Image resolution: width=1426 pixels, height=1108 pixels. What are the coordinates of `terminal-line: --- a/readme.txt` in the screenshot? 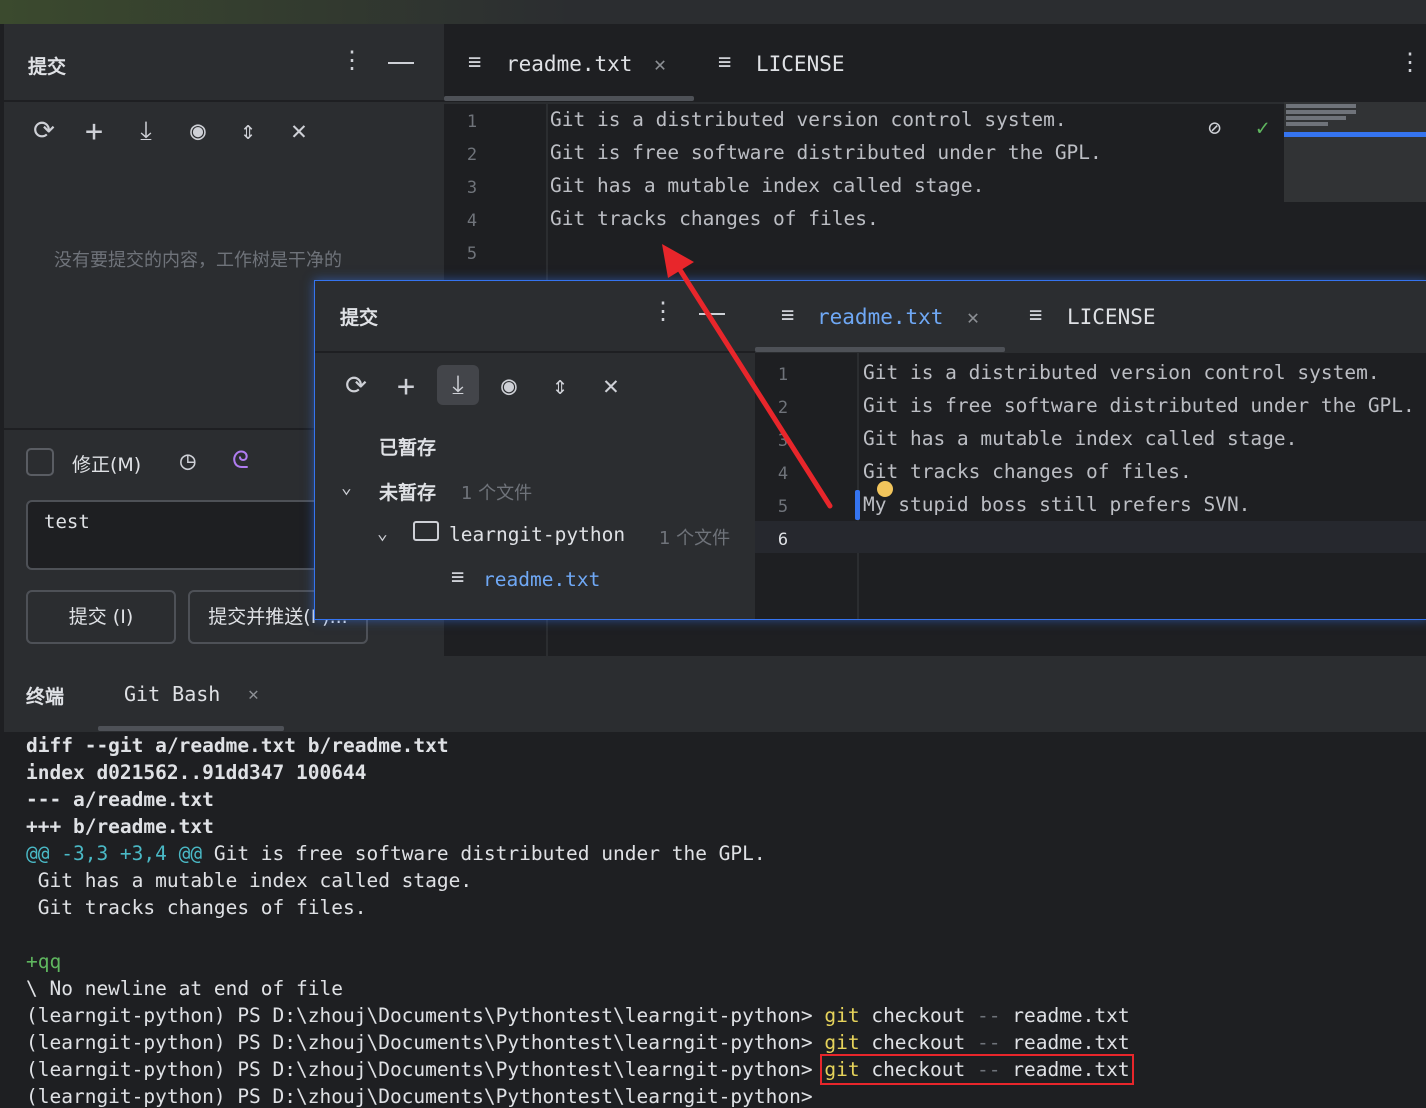 It's located at (120, 799).